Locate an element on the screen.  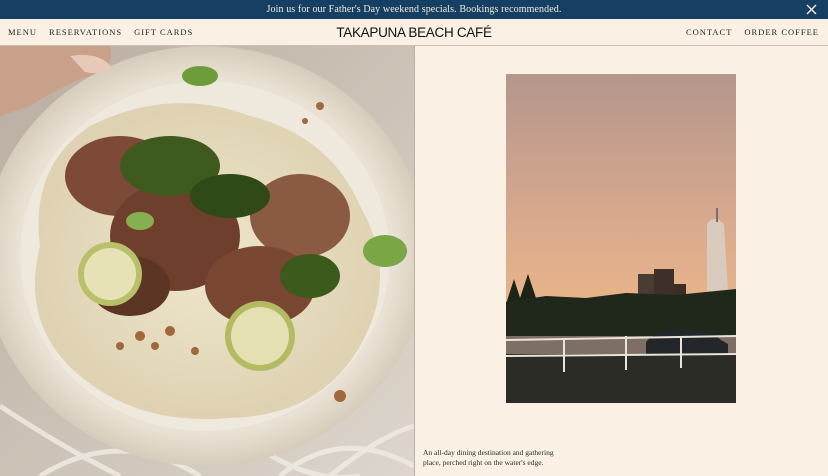
nav-contact-link: CONTACT is located at coordinates (709, 32).